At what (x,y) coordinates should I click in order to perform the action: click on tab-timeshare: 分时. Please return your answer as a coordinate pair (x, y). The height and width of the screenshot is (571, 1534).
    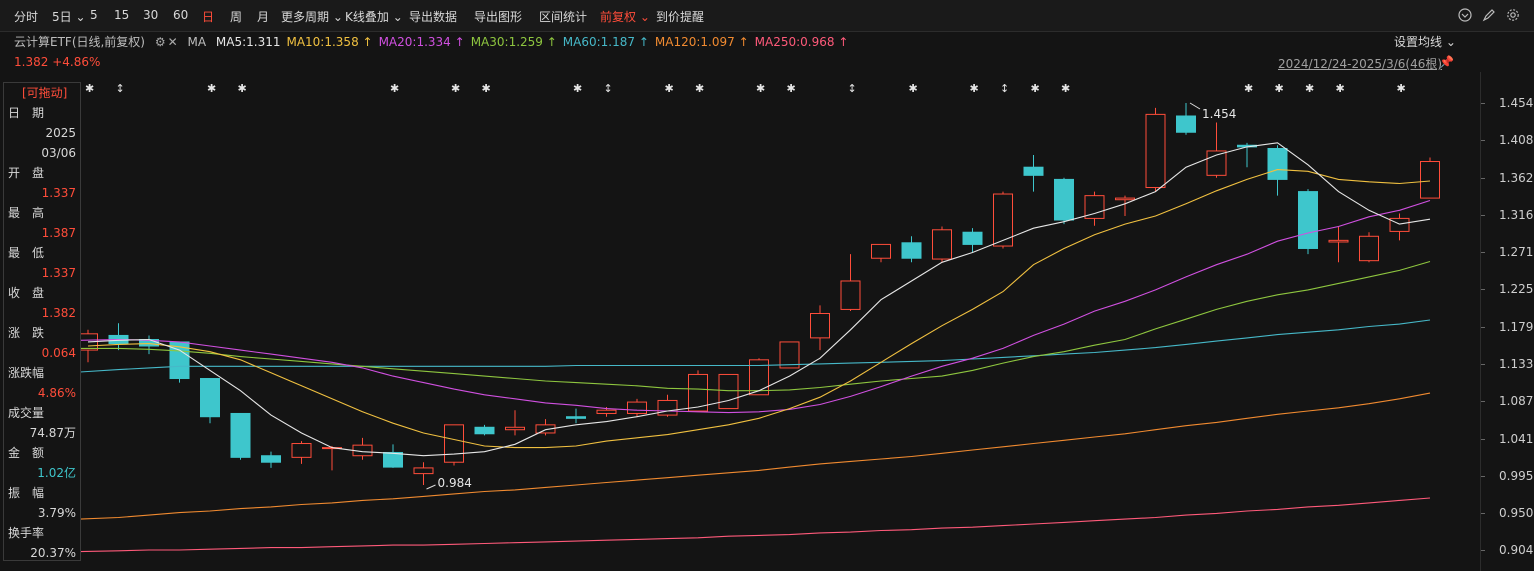
    Looking at the image, I should click on (26, 16).